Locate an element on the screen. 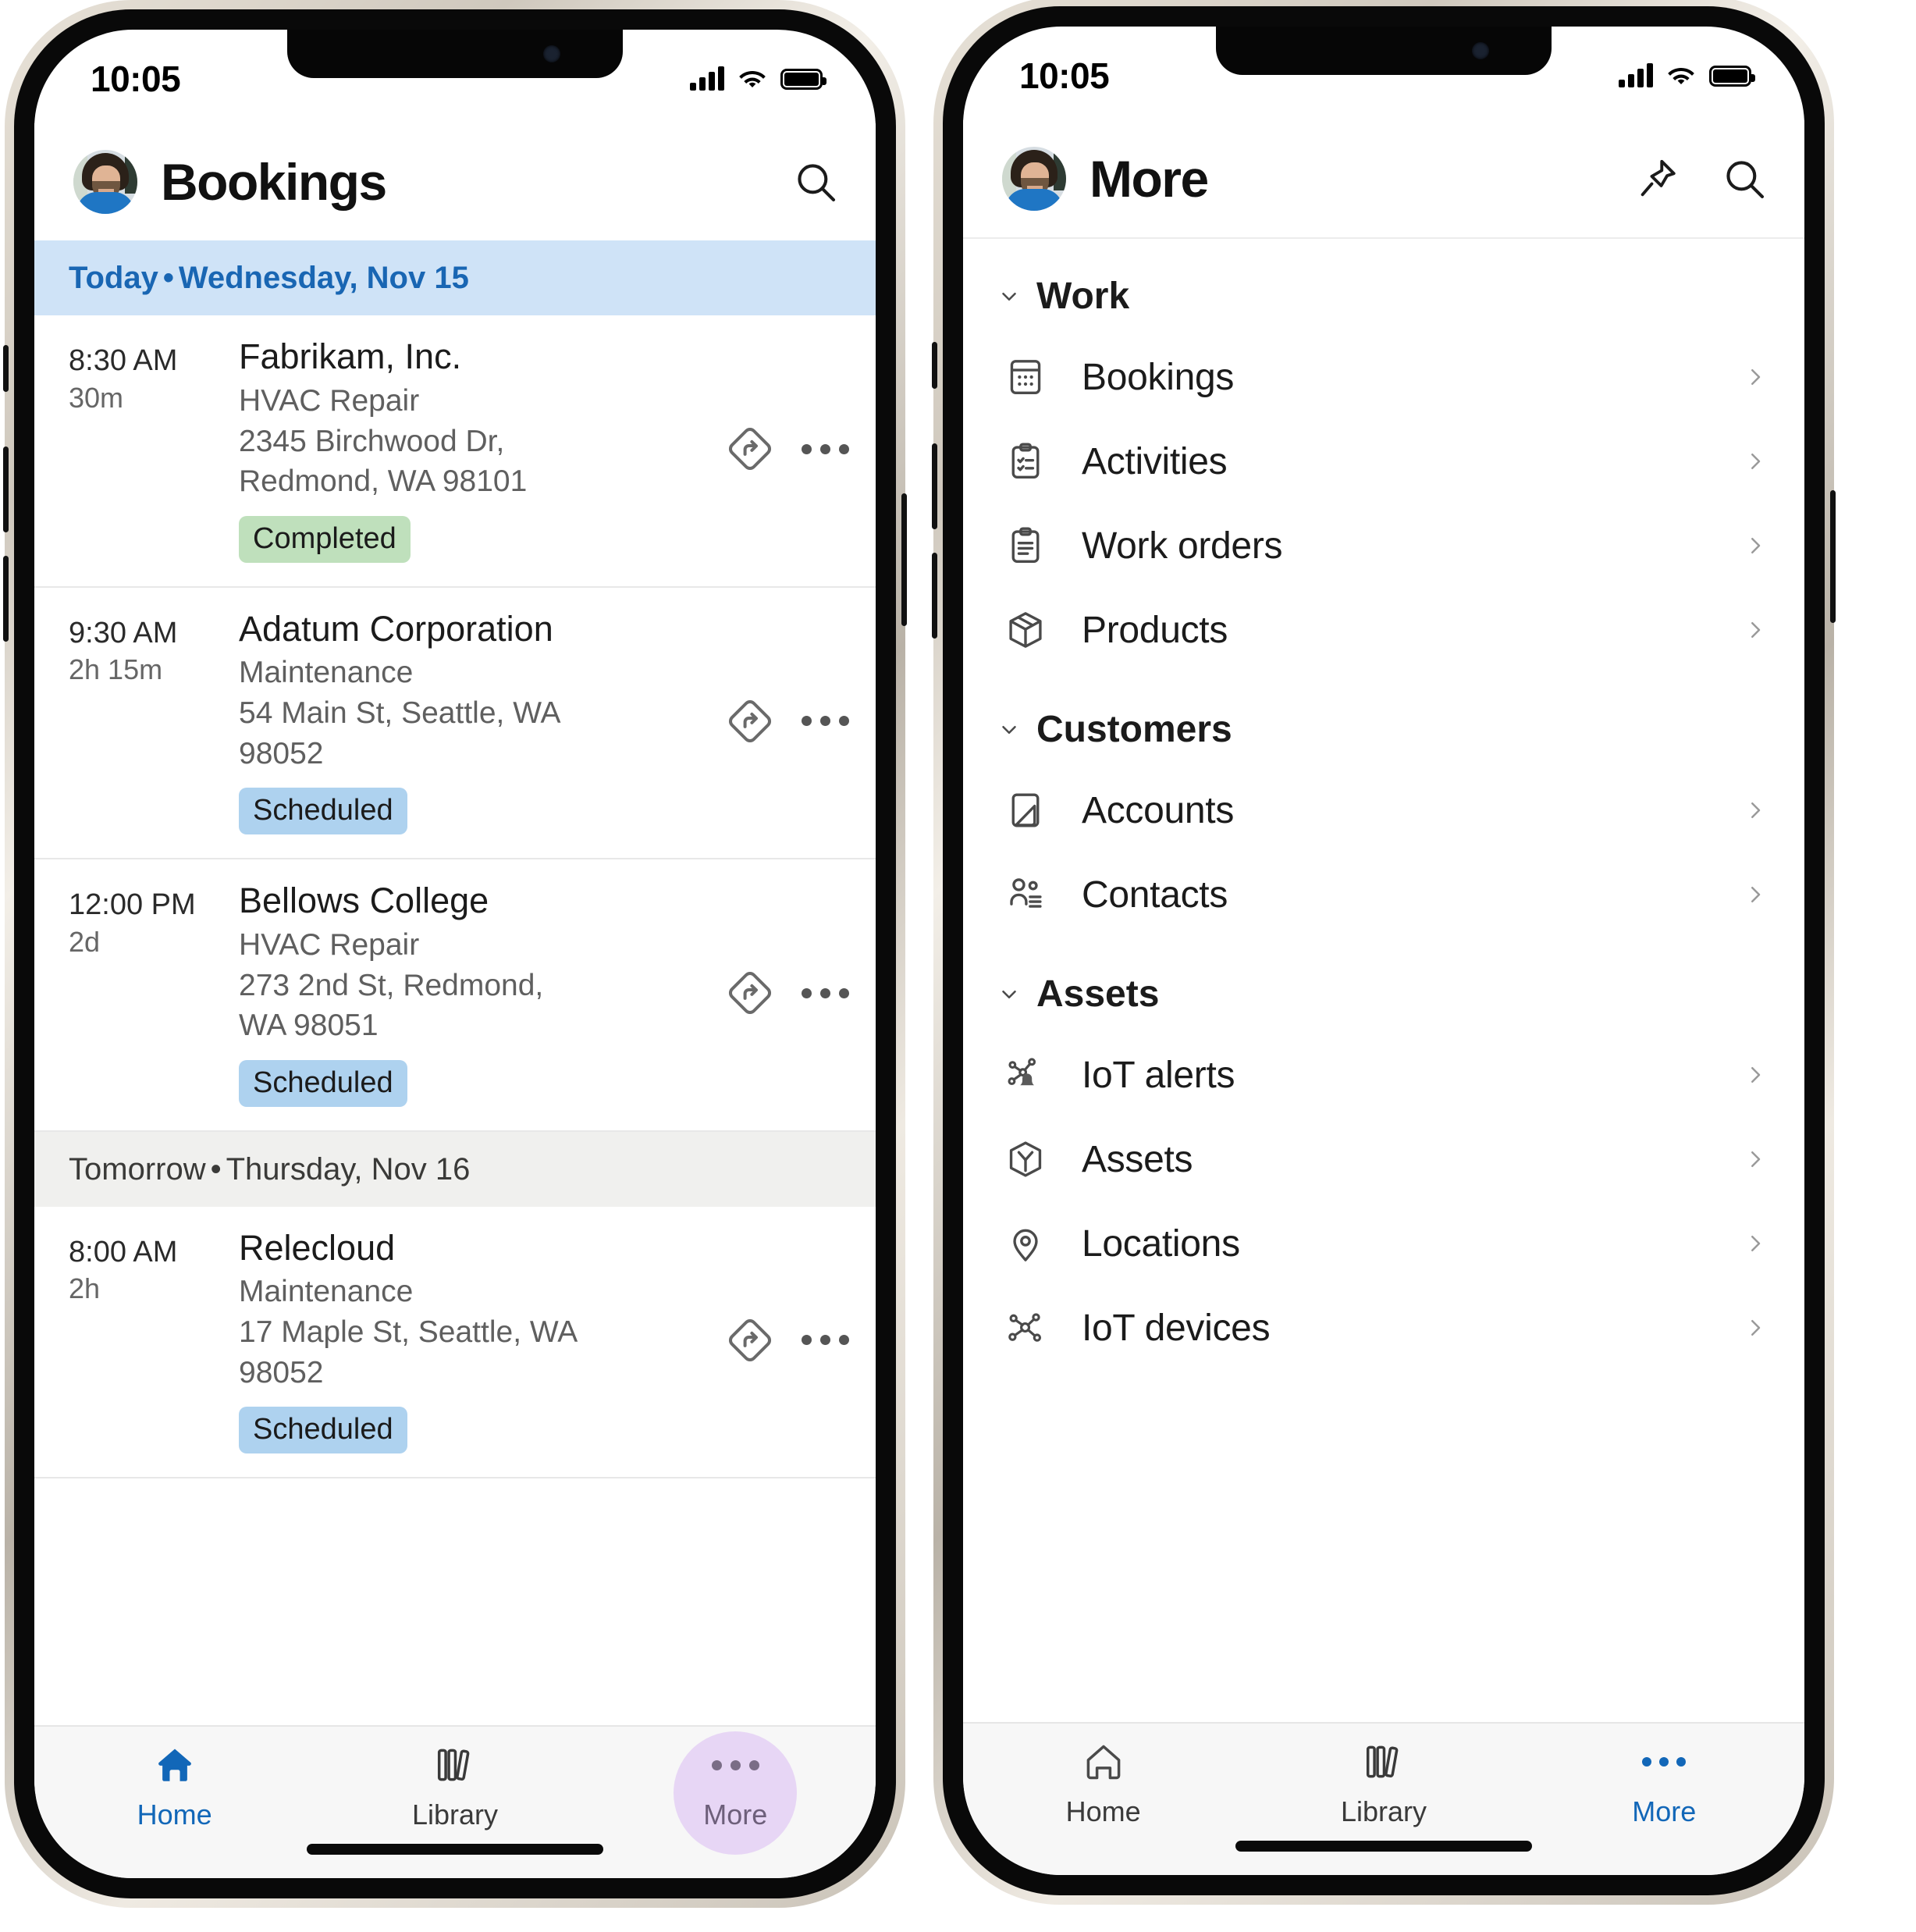 The height and width of the screenshot is (1932, 1916). section-header-customers: Customers is located at coordinates (1383, 720).